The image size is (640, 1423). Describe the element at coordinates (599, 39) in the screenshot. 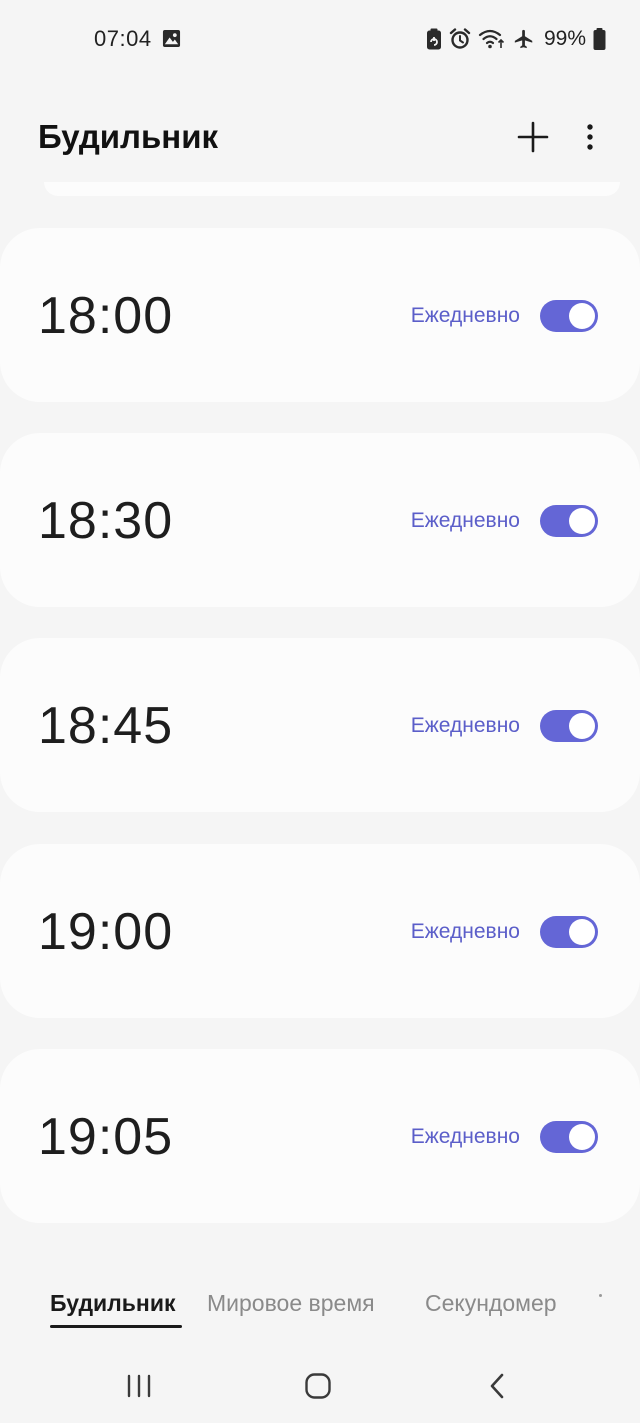

I see `battery-icon` at that location.